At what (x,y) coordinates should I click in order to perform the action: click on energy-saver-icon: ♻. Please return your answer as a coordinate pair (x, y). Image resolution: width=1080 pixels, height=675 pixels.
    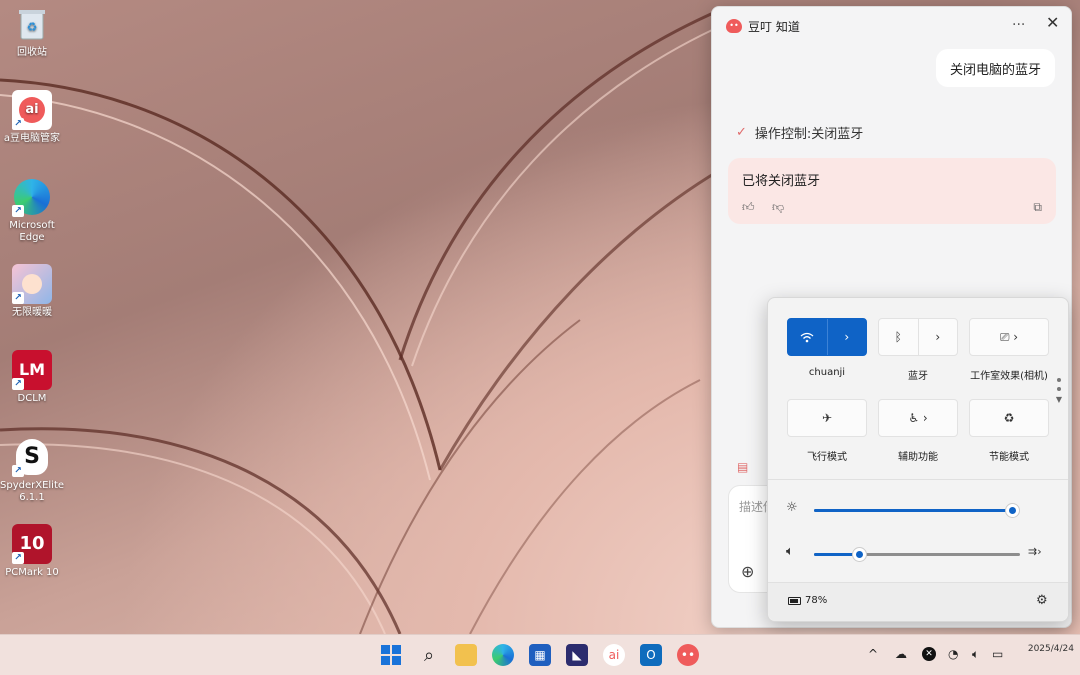
    Looking at the image, I should click on (1009, 418).